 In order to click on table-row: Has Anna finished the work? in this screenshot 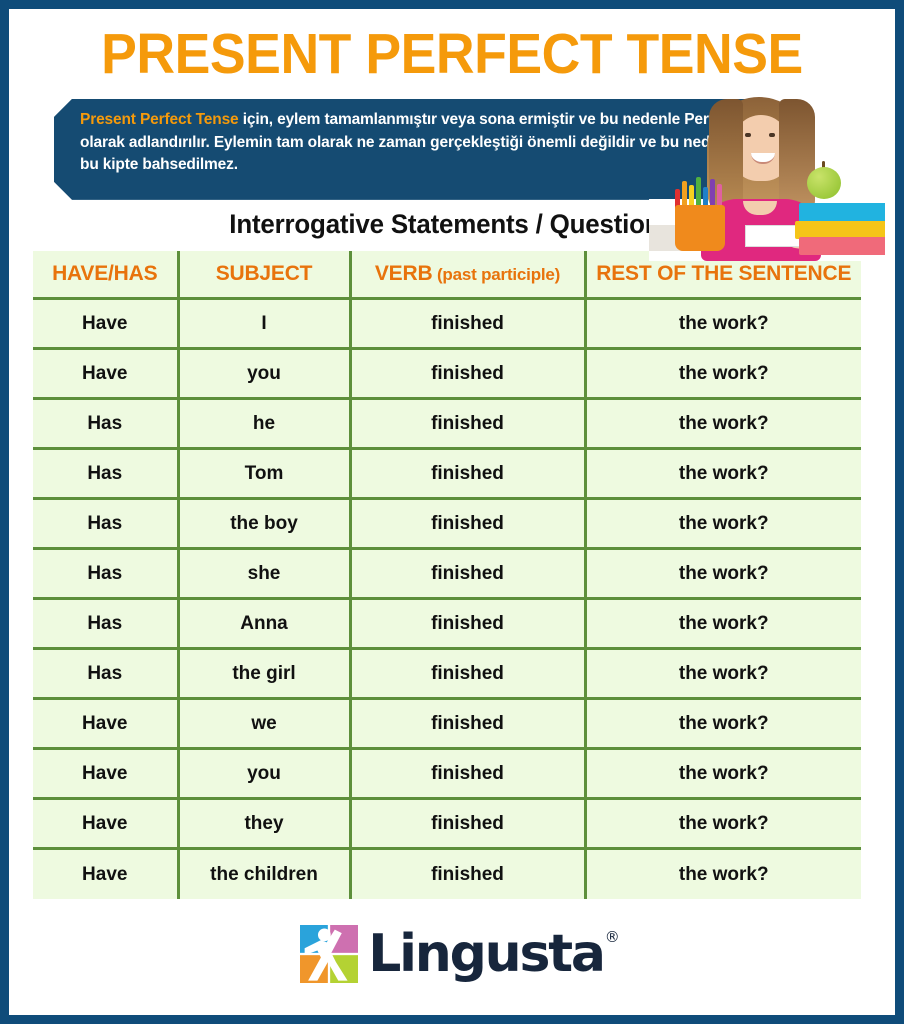, I will do `click(447, 624)`.